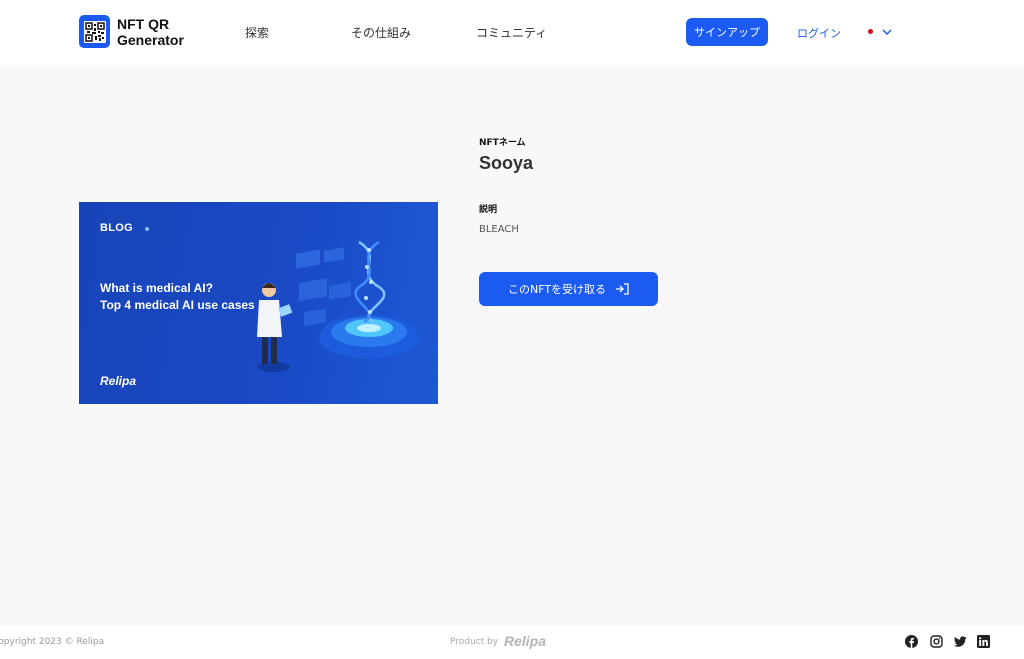 The width and height of the screenshot is (1024, 659). Describe the element at coordinates (525, 641) in the screenshot. I see `footer-brand-logo: Relipa` at that location.